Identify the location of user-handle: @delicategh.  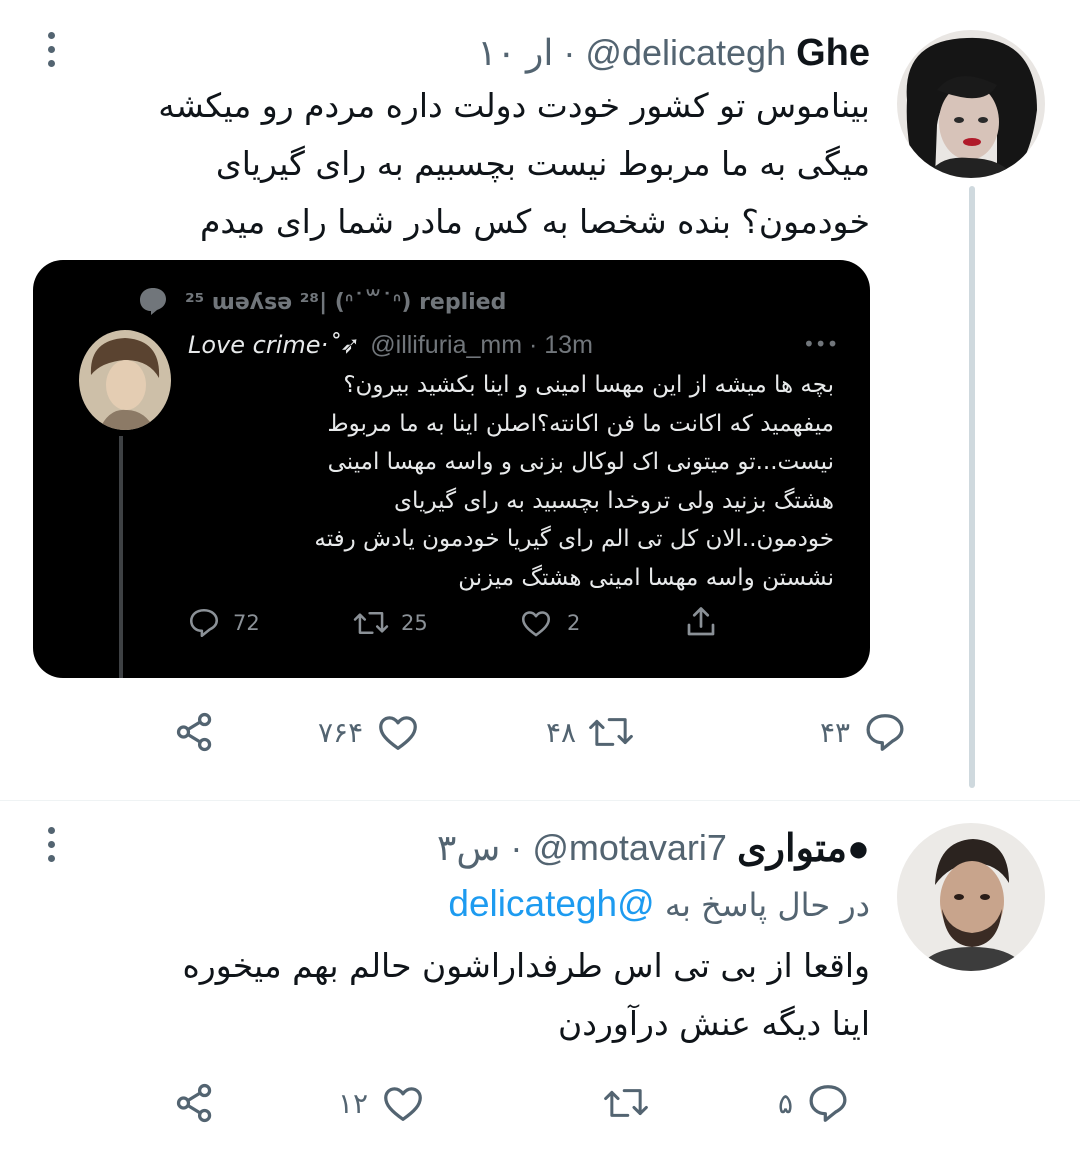
(685, 53).